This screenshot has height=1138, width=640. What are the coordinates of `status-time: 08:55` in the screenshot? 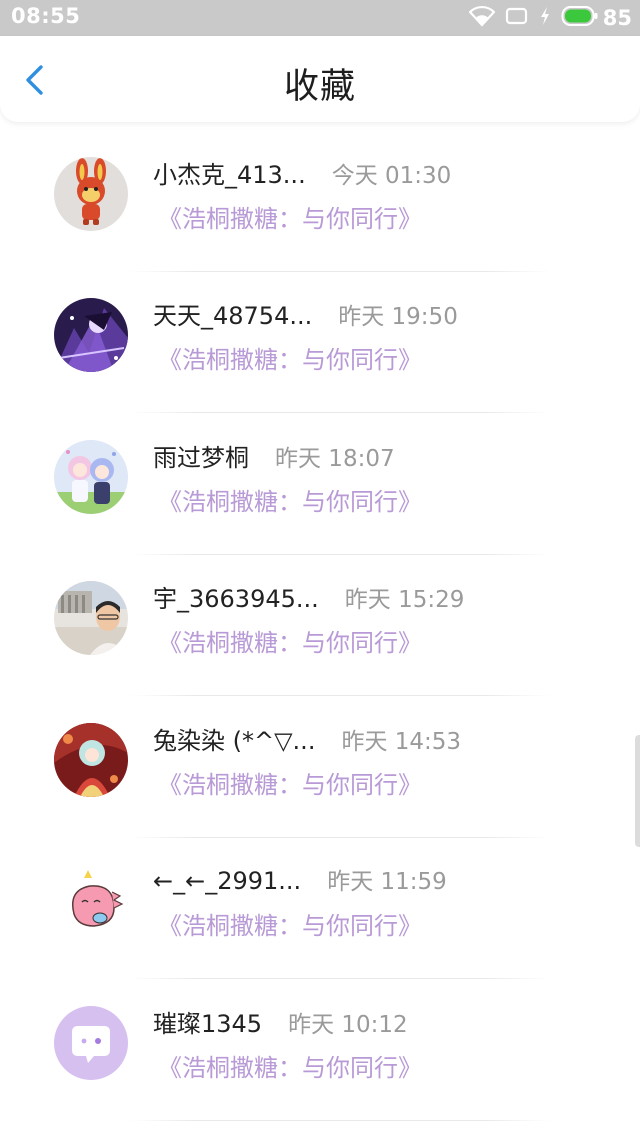 It's located at (46, 16).